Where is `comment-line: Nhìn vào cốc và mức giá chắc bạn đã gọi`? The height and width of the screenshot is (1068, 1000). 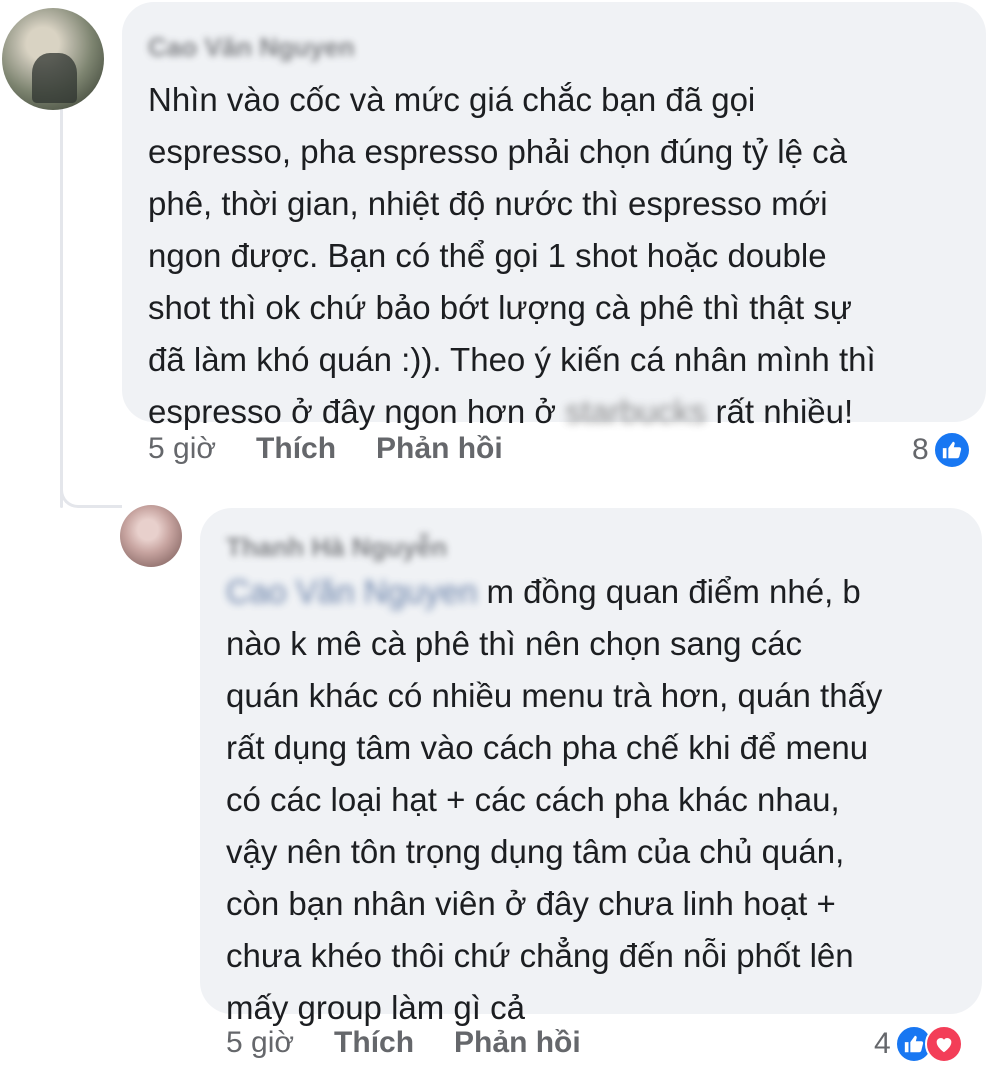
comment-line: Nhìn vào cốc và mức giá chắc bạn đã gọi is located at coordinates (452, 99).